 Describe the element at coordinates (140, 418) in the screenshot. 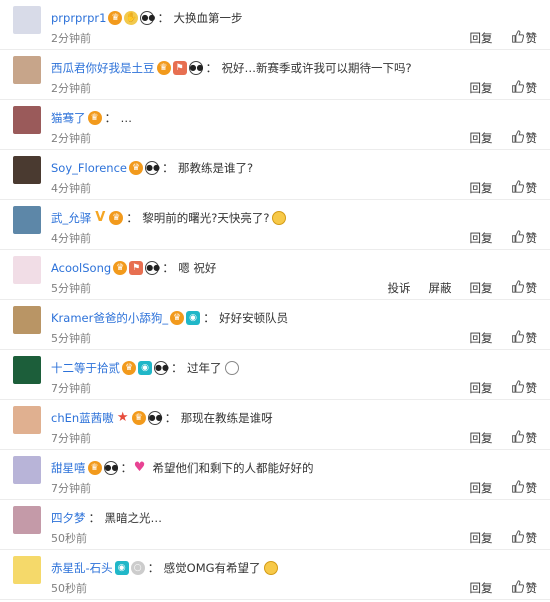

I see `badge-group: ★ ♛ ●●` at that location.